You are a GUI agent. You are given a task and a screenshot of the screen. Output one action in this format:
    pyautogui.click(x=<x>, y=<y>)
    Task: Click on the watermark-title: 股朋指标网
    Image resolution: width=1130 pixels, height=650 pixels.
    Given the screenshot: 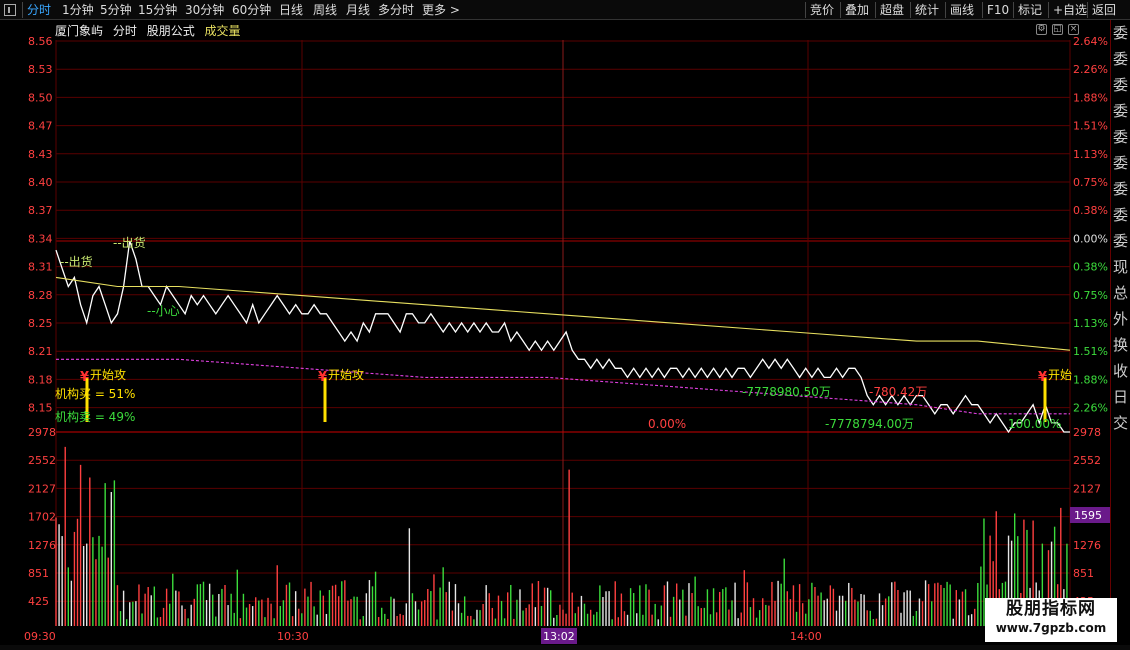 What is the action you would take?
    pyautogui.click(x=1051, y=609)
    